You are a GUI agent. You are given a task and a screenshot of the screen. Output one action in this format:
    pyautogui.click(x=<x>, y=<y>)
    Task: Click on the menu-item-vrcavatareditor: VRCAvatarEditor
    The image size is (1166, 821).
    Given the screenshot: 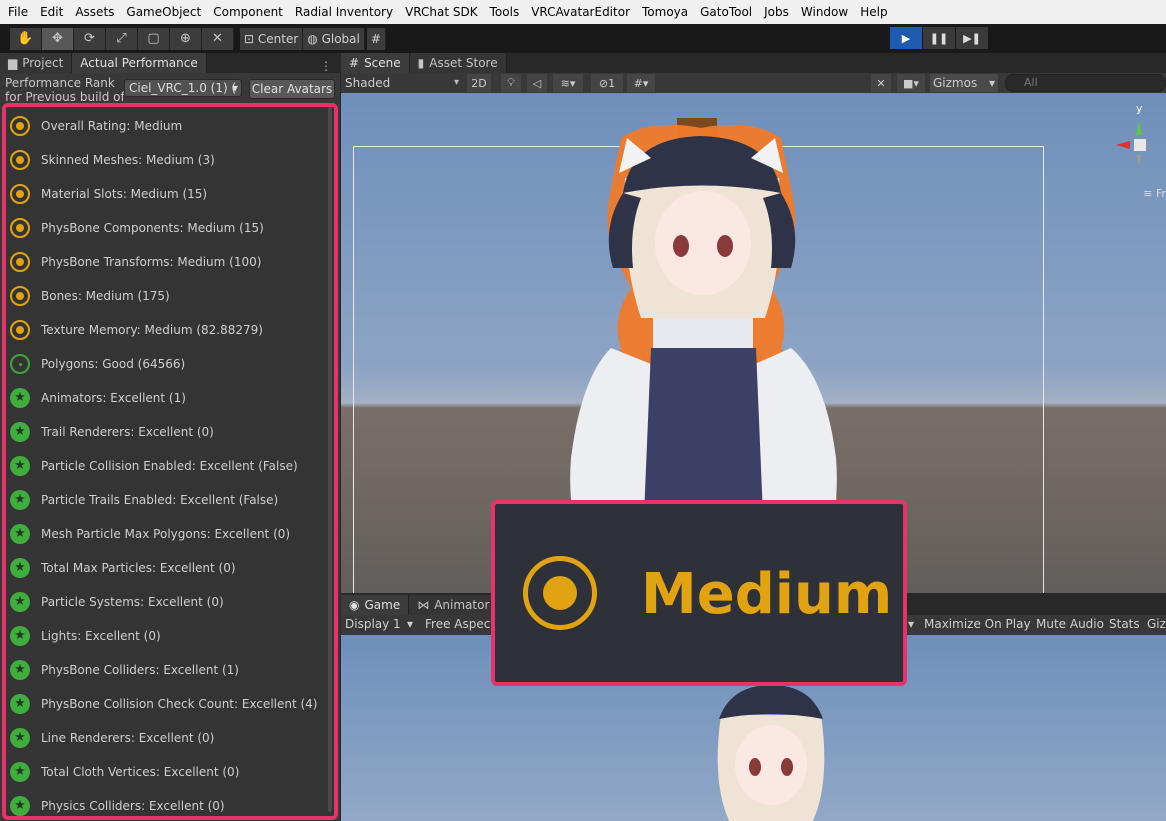 What is the action you would take?
    pyautogui.click(x=580, y=12)
    